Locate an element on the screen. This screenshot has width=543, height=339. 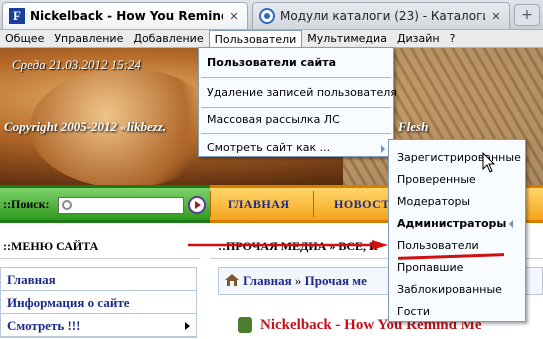
search-icon is located at coordinates (67, 205).